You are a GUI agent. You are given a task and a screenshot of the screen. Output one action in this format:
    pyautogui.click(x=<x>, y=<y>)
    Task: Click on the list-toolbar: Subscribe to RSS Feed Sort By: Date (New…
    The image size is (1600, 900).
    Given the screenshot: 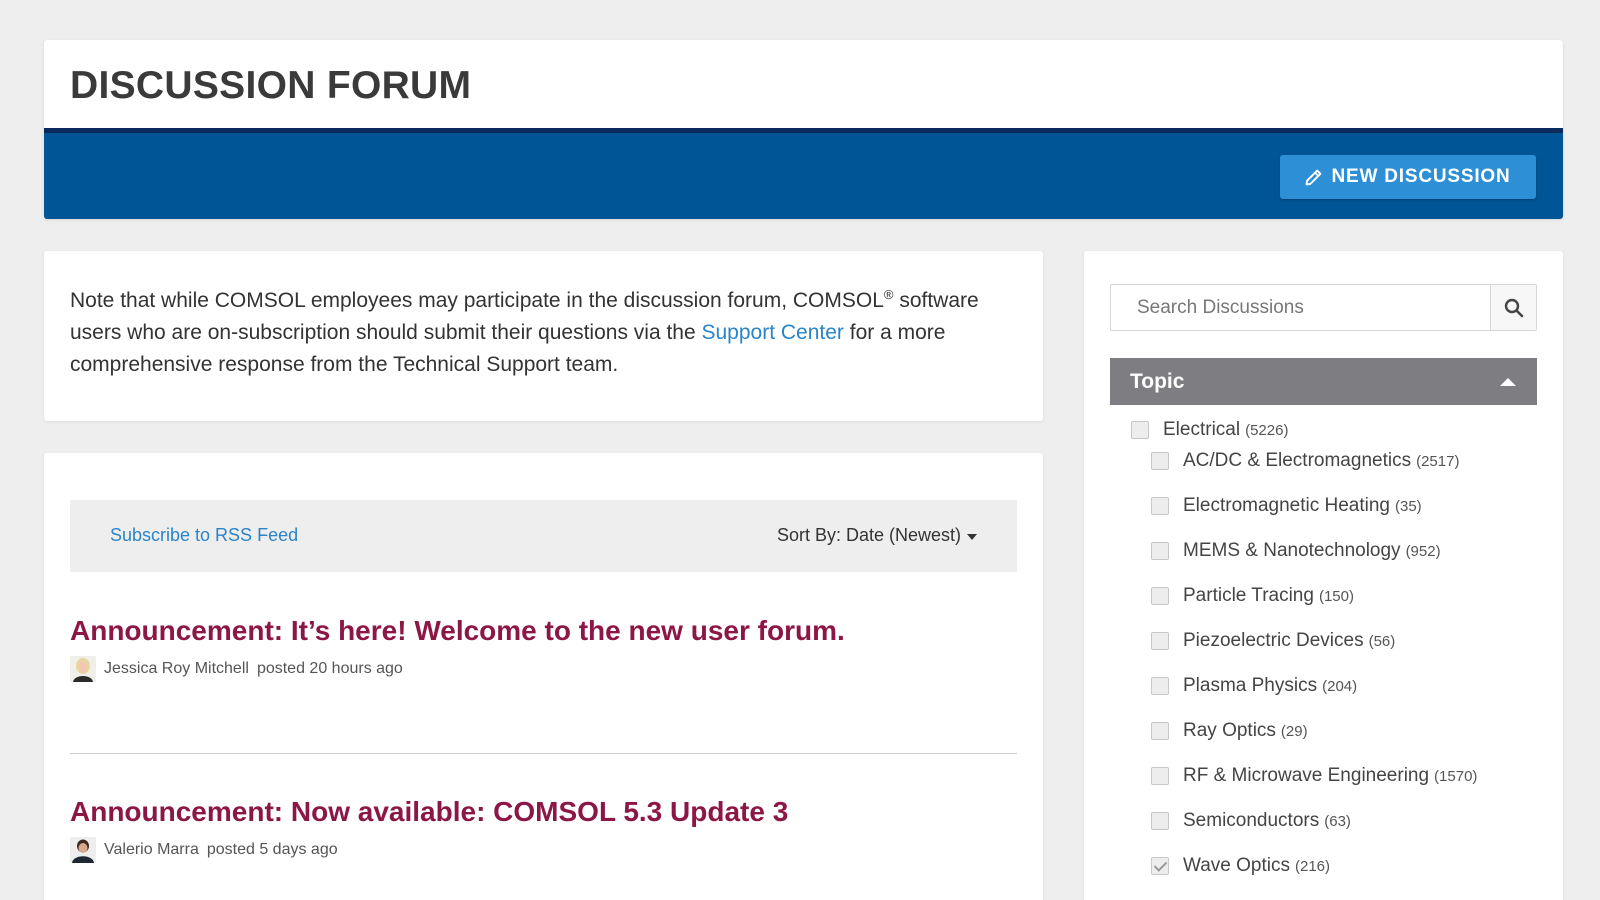 What is the action you would take?
    pyautogui.click(x=543, y=536)
    